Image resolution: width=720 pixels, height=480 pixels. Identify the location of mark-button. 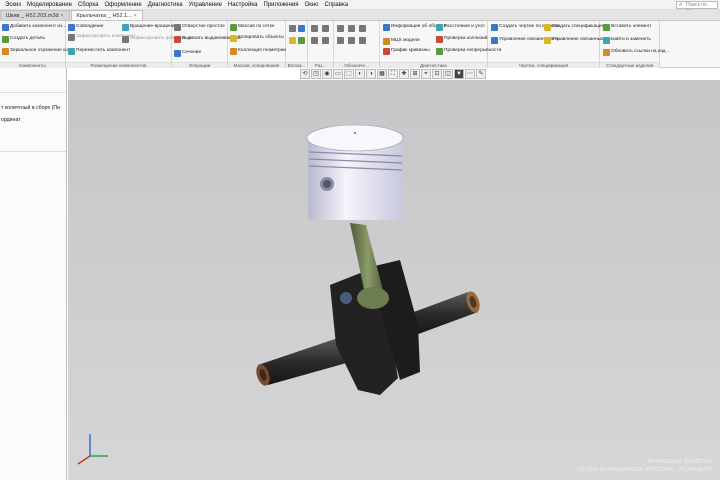
(362, 40).